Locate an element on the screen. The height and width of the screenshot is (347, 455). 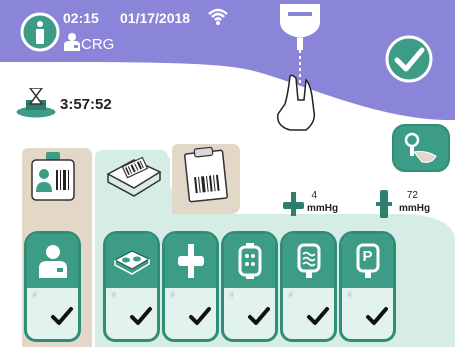
patient-id-card-icon is located at coordinates (53, 176).